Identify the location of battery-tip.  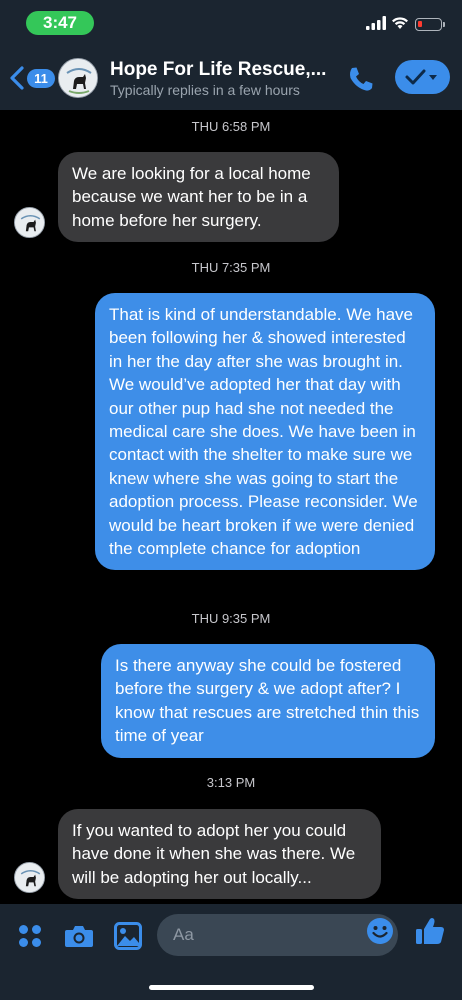
(444, 24).